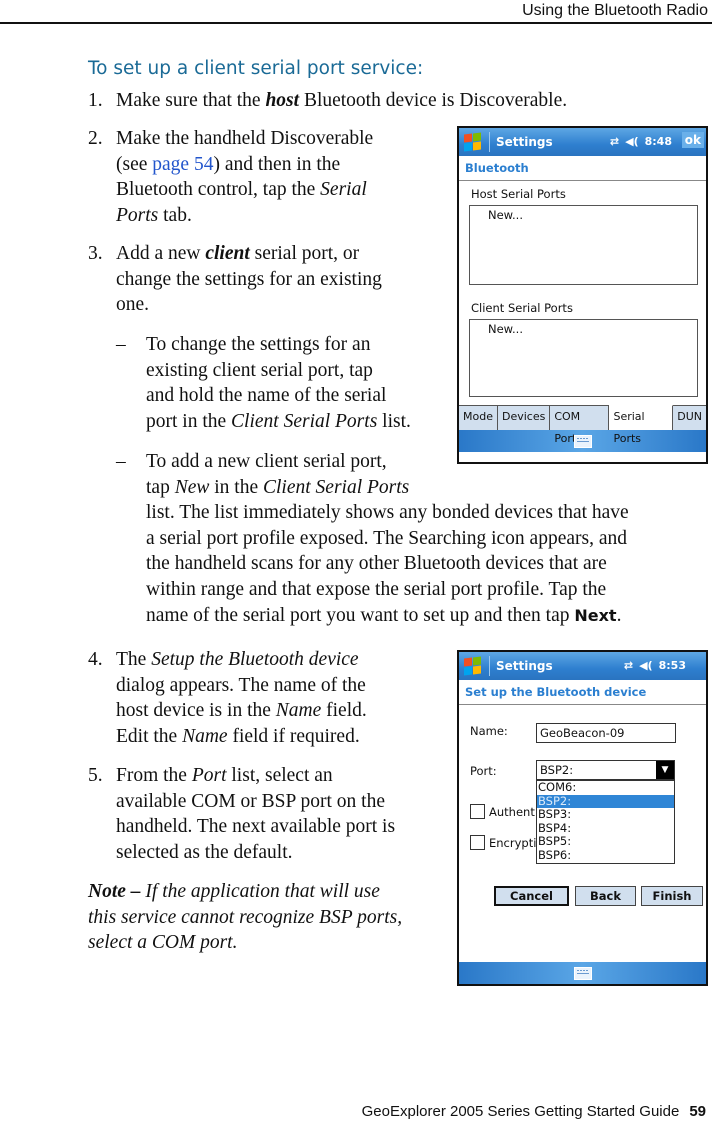  Describe the element at coordinates (161, 253) in the screenshot. I see `text: Add a new` at that location.